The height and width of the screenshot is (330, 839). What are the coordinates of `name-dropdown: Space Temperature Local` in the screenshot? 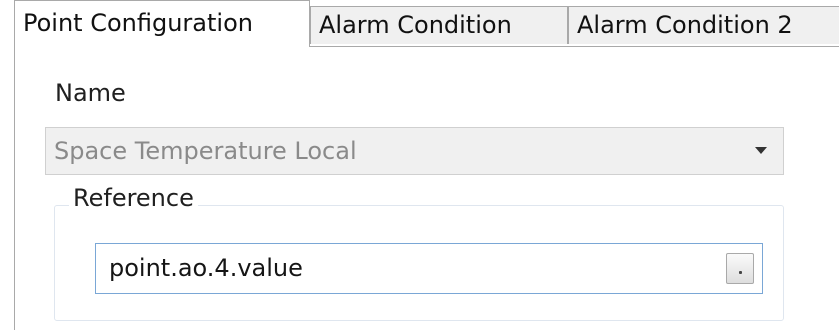 It's located at (414, 151).